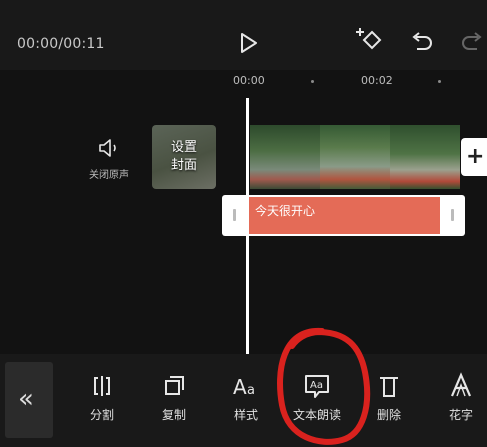 The image size is (487, 447). Describe the element at coordinates (183, 147) in the screenshot. I see `cover-label-line1: 设置` at that location.